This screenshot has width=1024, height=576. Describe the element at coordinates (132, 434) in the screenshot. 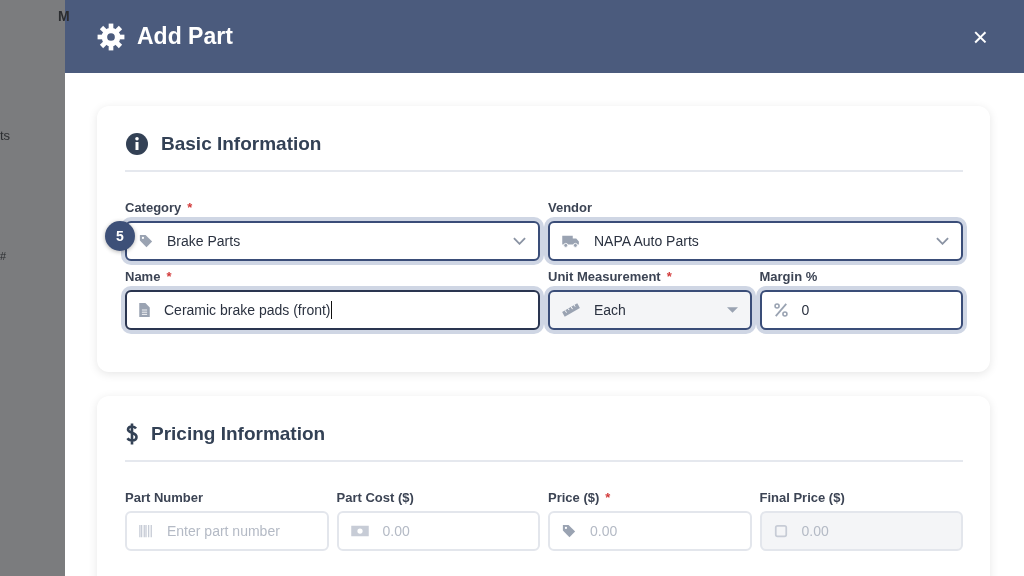

I see `dollar-icon` at that location.